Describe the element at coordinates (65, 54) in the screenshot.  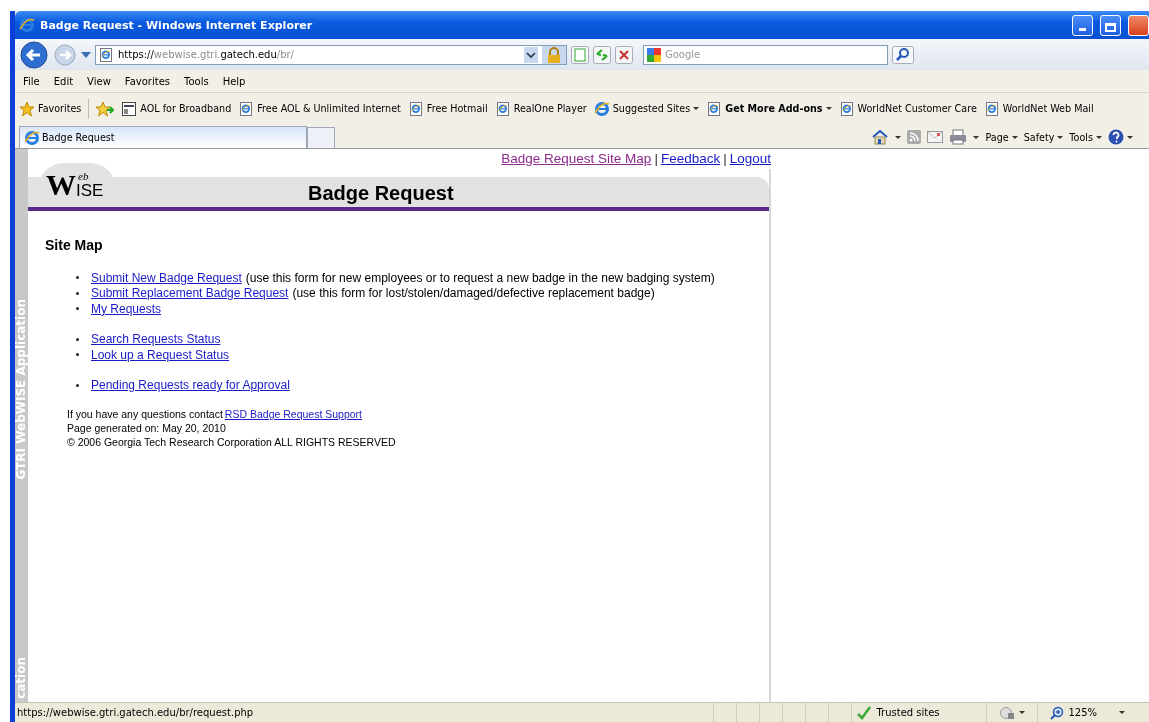
I see `forward-button` at that location.